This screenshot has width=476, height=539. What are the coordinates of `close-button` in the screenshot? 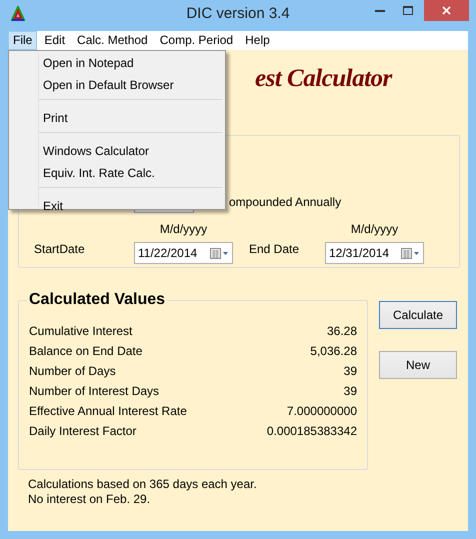 It's located at (446, 10).